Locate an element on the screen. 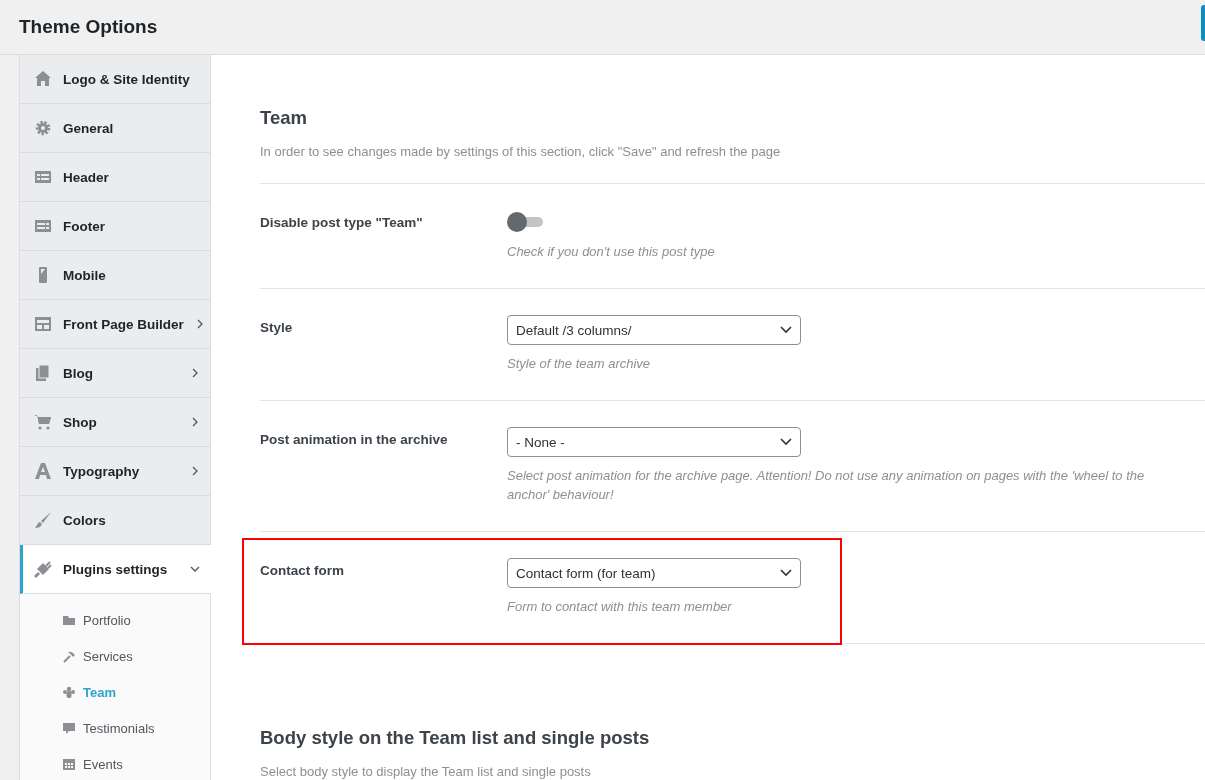 Image resolution: width=1205 pixels, height=780 pixels. sidebar-item: Plugins settings is located at coordinates (115, 569).